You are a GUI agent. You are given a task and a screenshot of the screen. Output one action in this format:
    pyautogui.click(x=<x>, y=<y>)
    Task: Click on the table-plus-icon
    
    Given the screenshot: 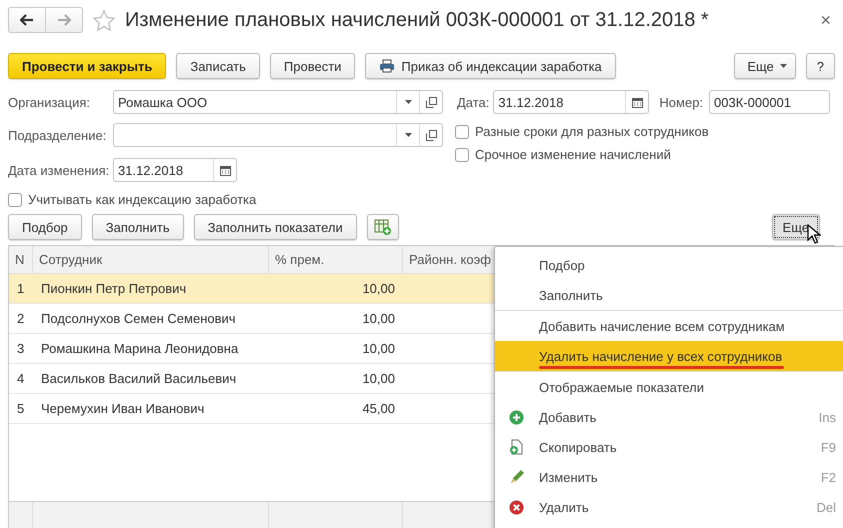 What is the action you would take?
    pyautogui.click(x=383, y=227)
    